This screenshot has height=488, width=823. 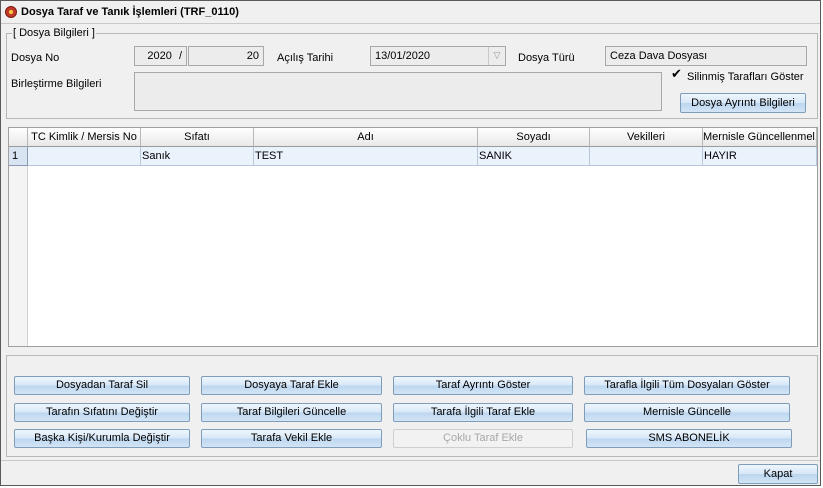 I want to click on cell-tc, so click(x=84, y=156).